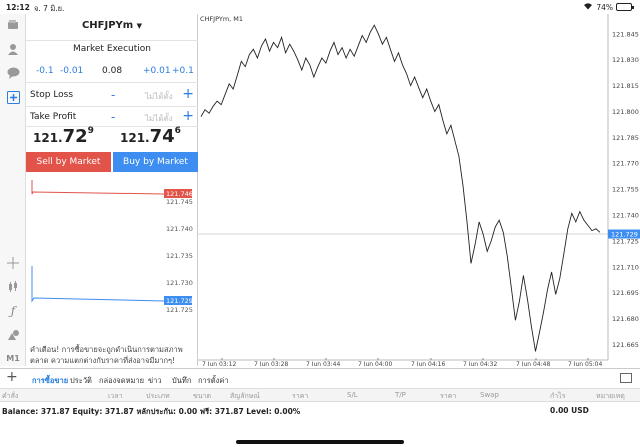 The width and height of the screenshot is (640, 447). I want to click on y-tick-label: 121.710, so click(625, 267).